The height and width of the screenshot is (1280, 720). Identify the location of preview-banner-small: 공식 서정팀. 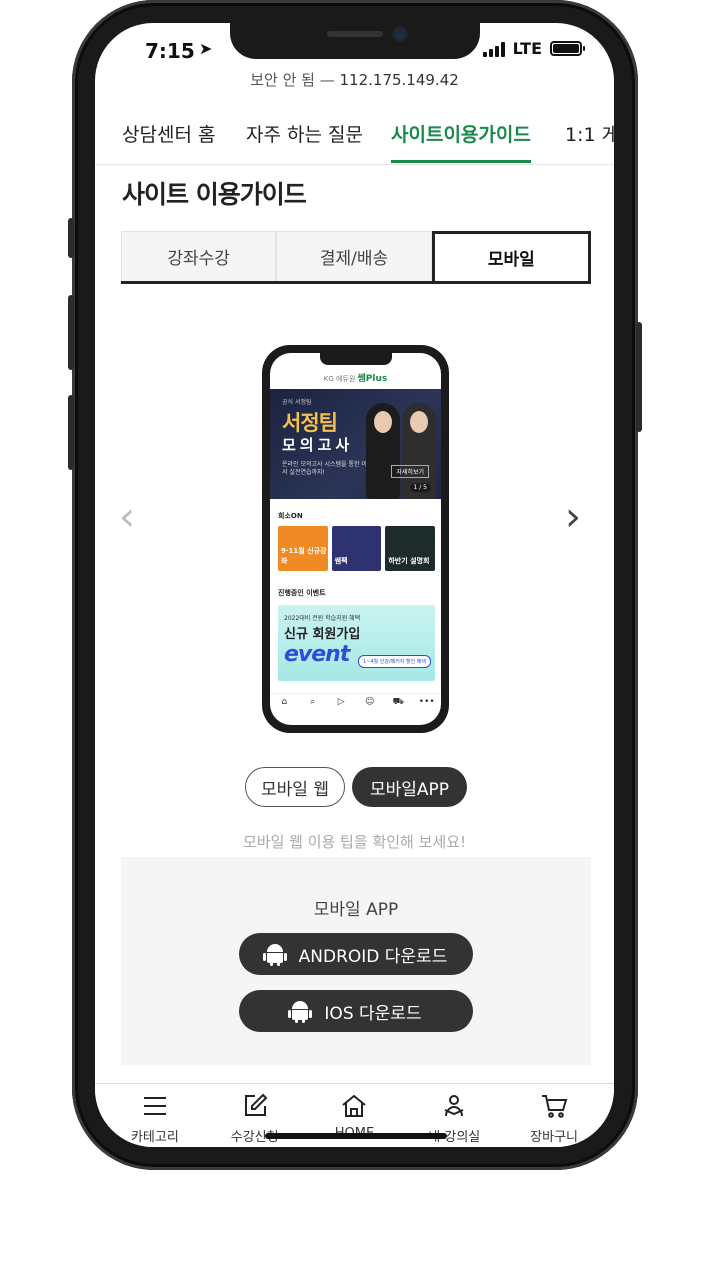
(297, 402).